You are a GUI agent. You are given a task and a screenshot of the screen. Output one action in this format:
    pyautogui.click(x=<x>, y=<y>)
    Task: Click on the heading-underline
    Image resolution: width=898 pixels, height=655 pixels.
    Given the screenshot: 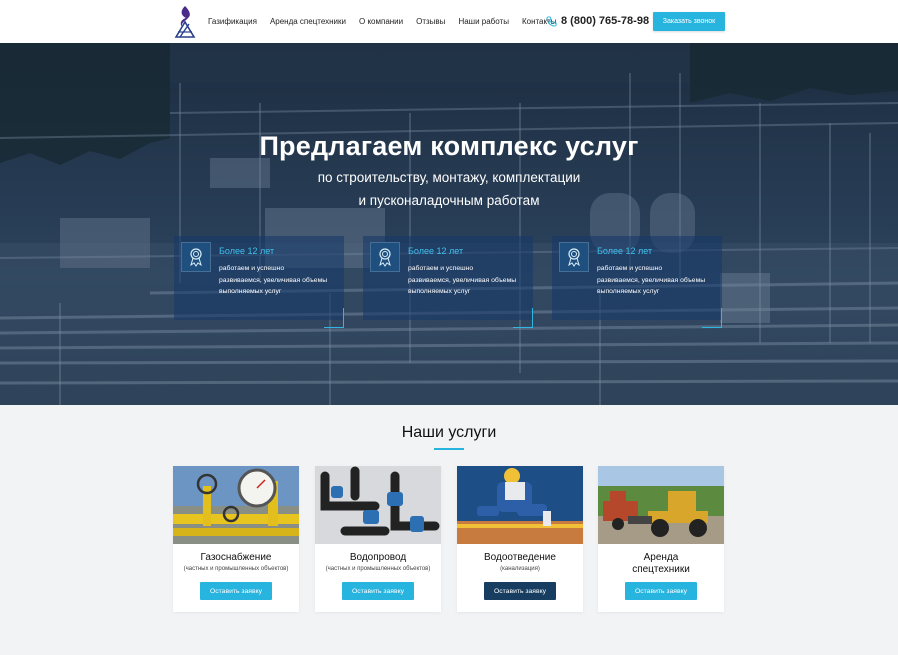 What is the action you would take?
    pyautogui.click(x=449, y=449)
    